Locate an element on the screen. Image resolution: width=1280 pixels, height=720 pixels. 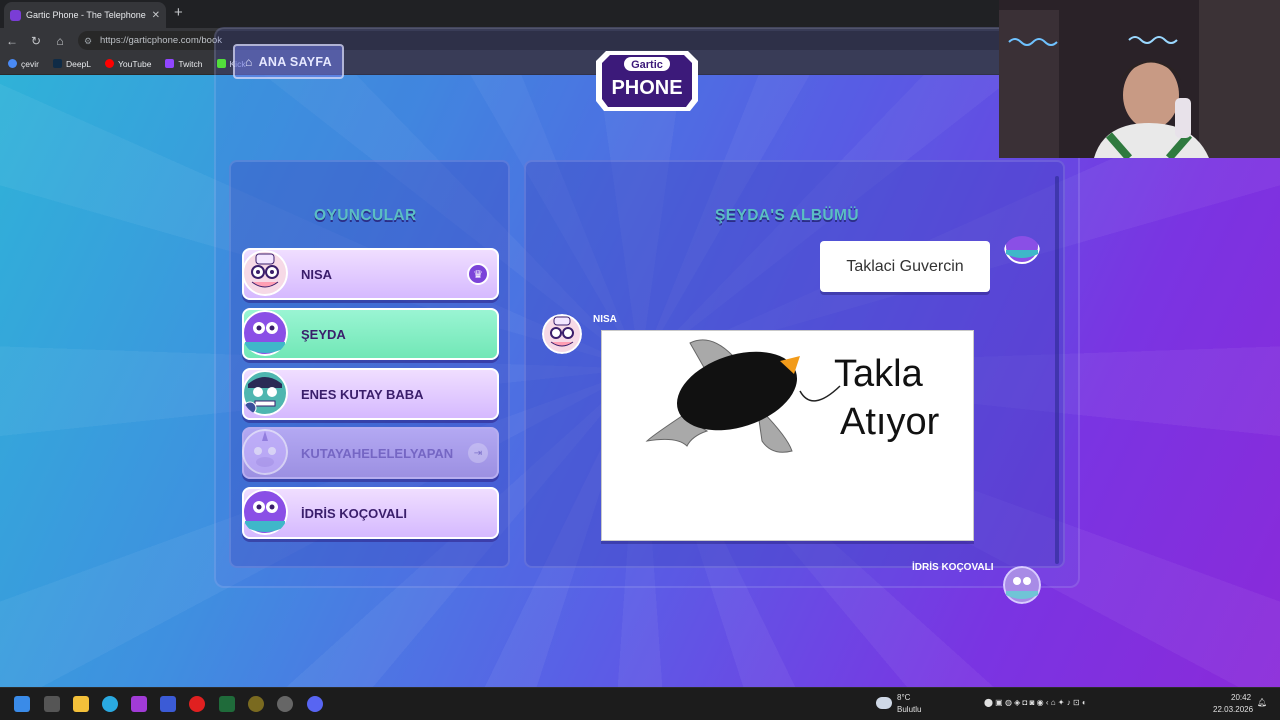
twitch-icon is located at coordinates (170, 63).